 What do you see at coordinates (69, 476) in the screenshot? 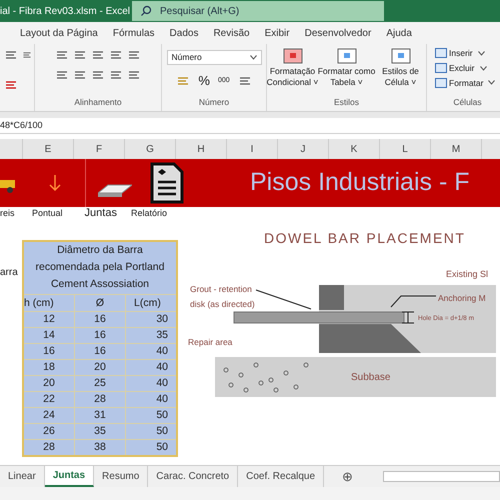
I see `sheet-tab: Juntas` at bounding box center [69, 476].